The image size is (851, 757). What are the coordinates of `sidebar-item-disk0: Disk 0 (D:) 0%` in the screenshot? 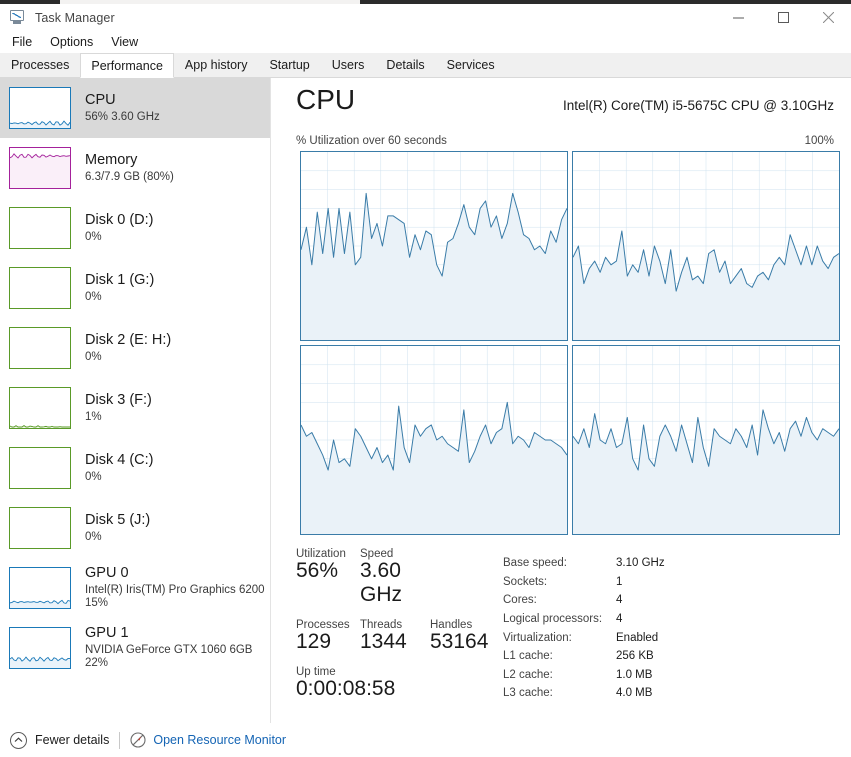 It's located at (135, 228).